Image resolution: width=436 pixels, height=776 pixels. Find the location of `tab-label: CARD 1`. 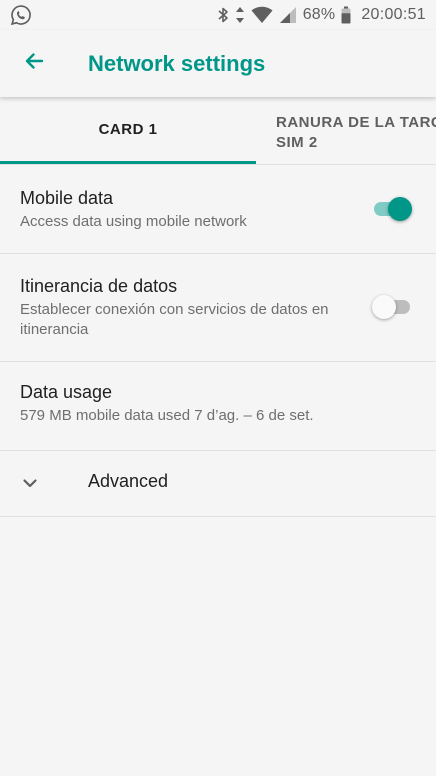

tab-label: CARD 1 is located at coordinates (128, 129).